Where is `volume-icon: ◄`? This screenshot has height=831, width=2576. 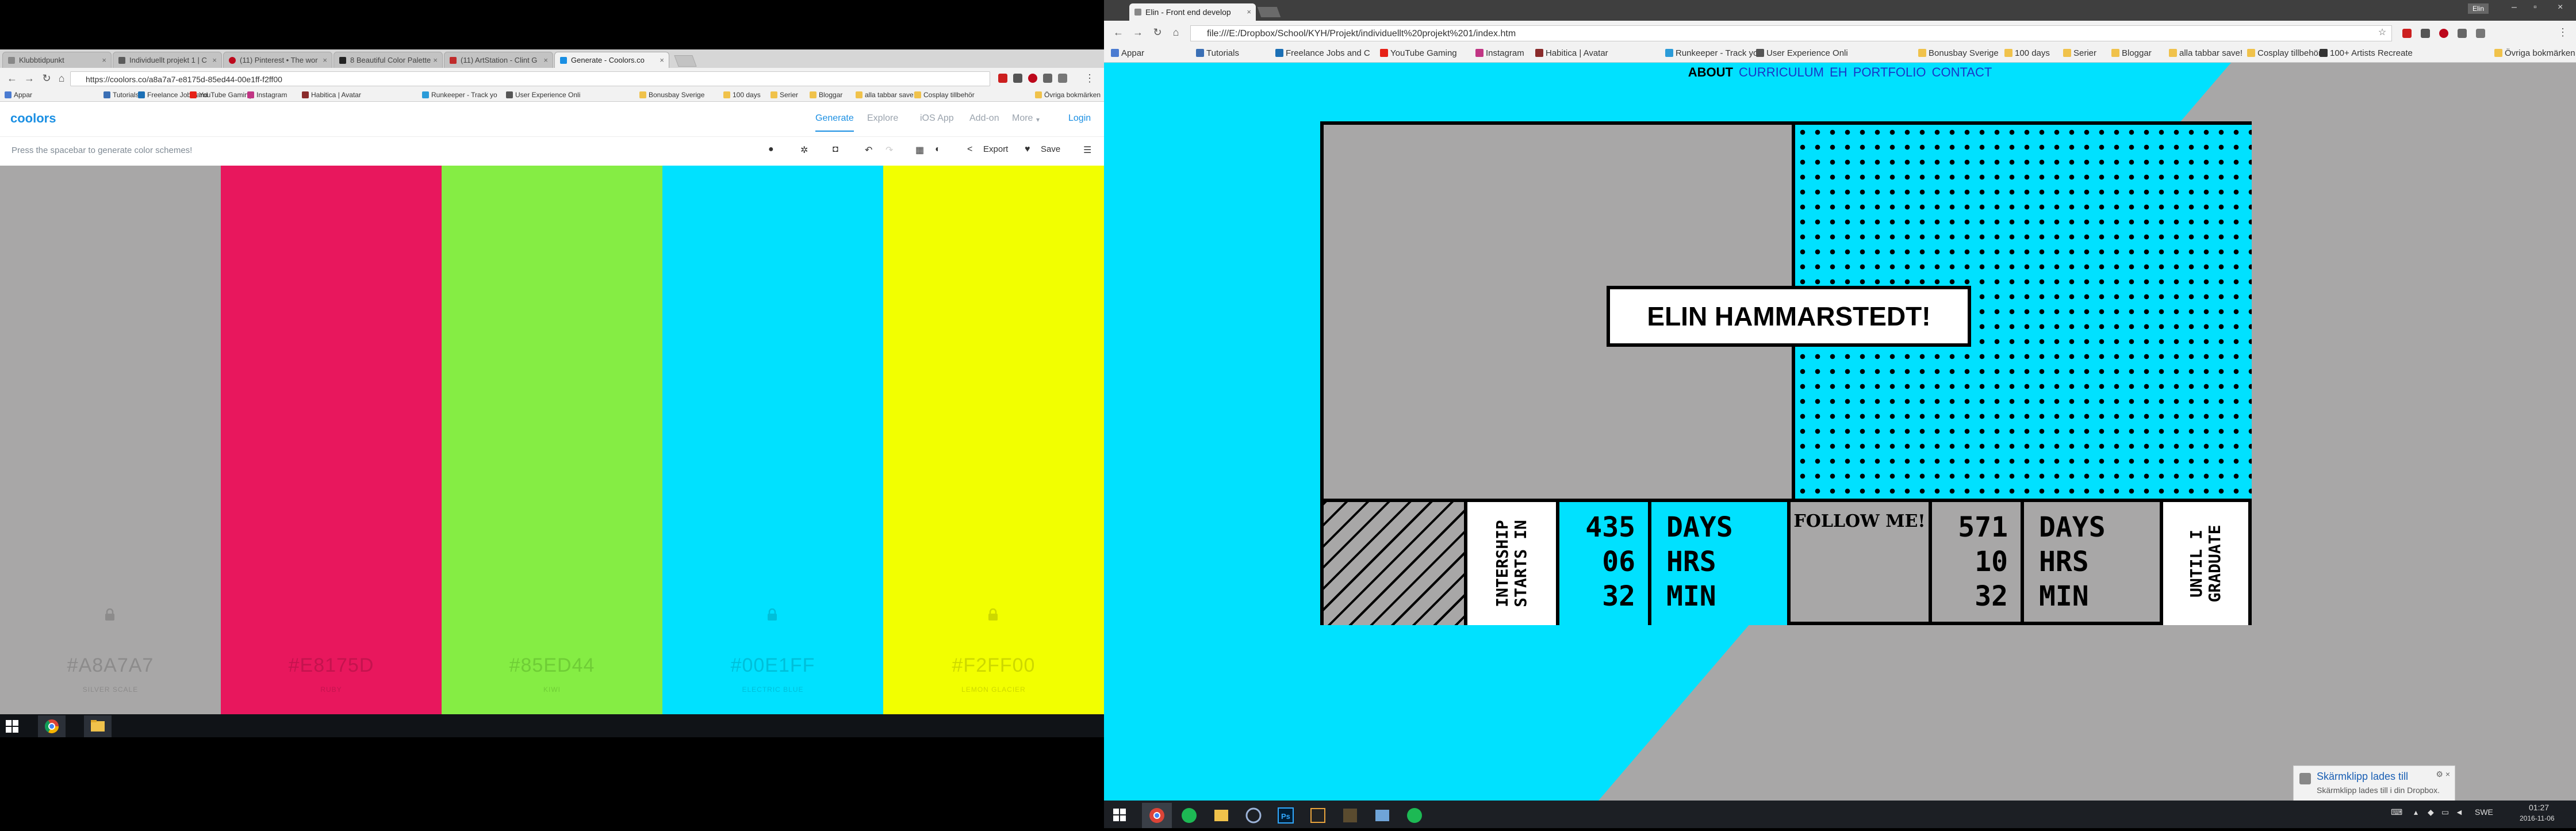 volume-icon: ◄ is located at coordinates (2459, 812).